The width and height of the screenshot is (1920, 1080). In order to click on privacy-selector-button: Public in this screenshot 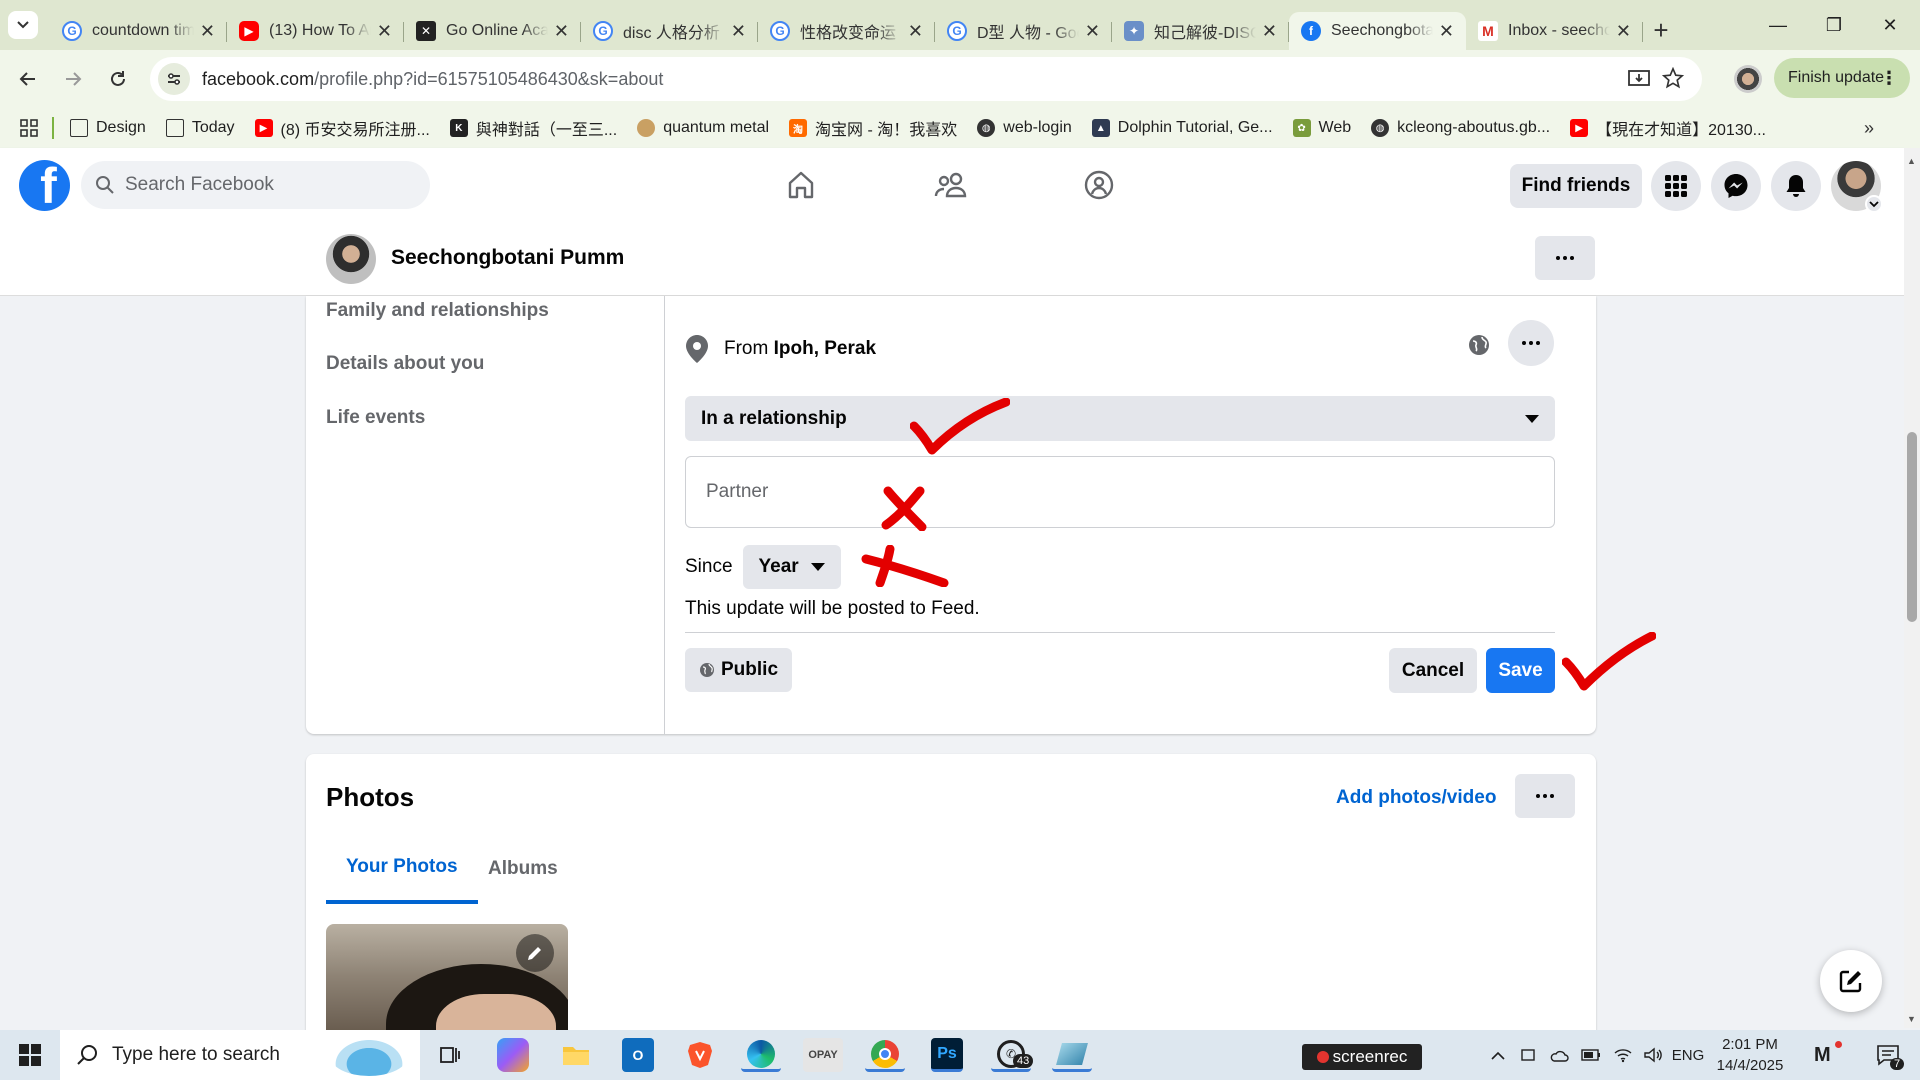, I will do `click(739, 670)`.